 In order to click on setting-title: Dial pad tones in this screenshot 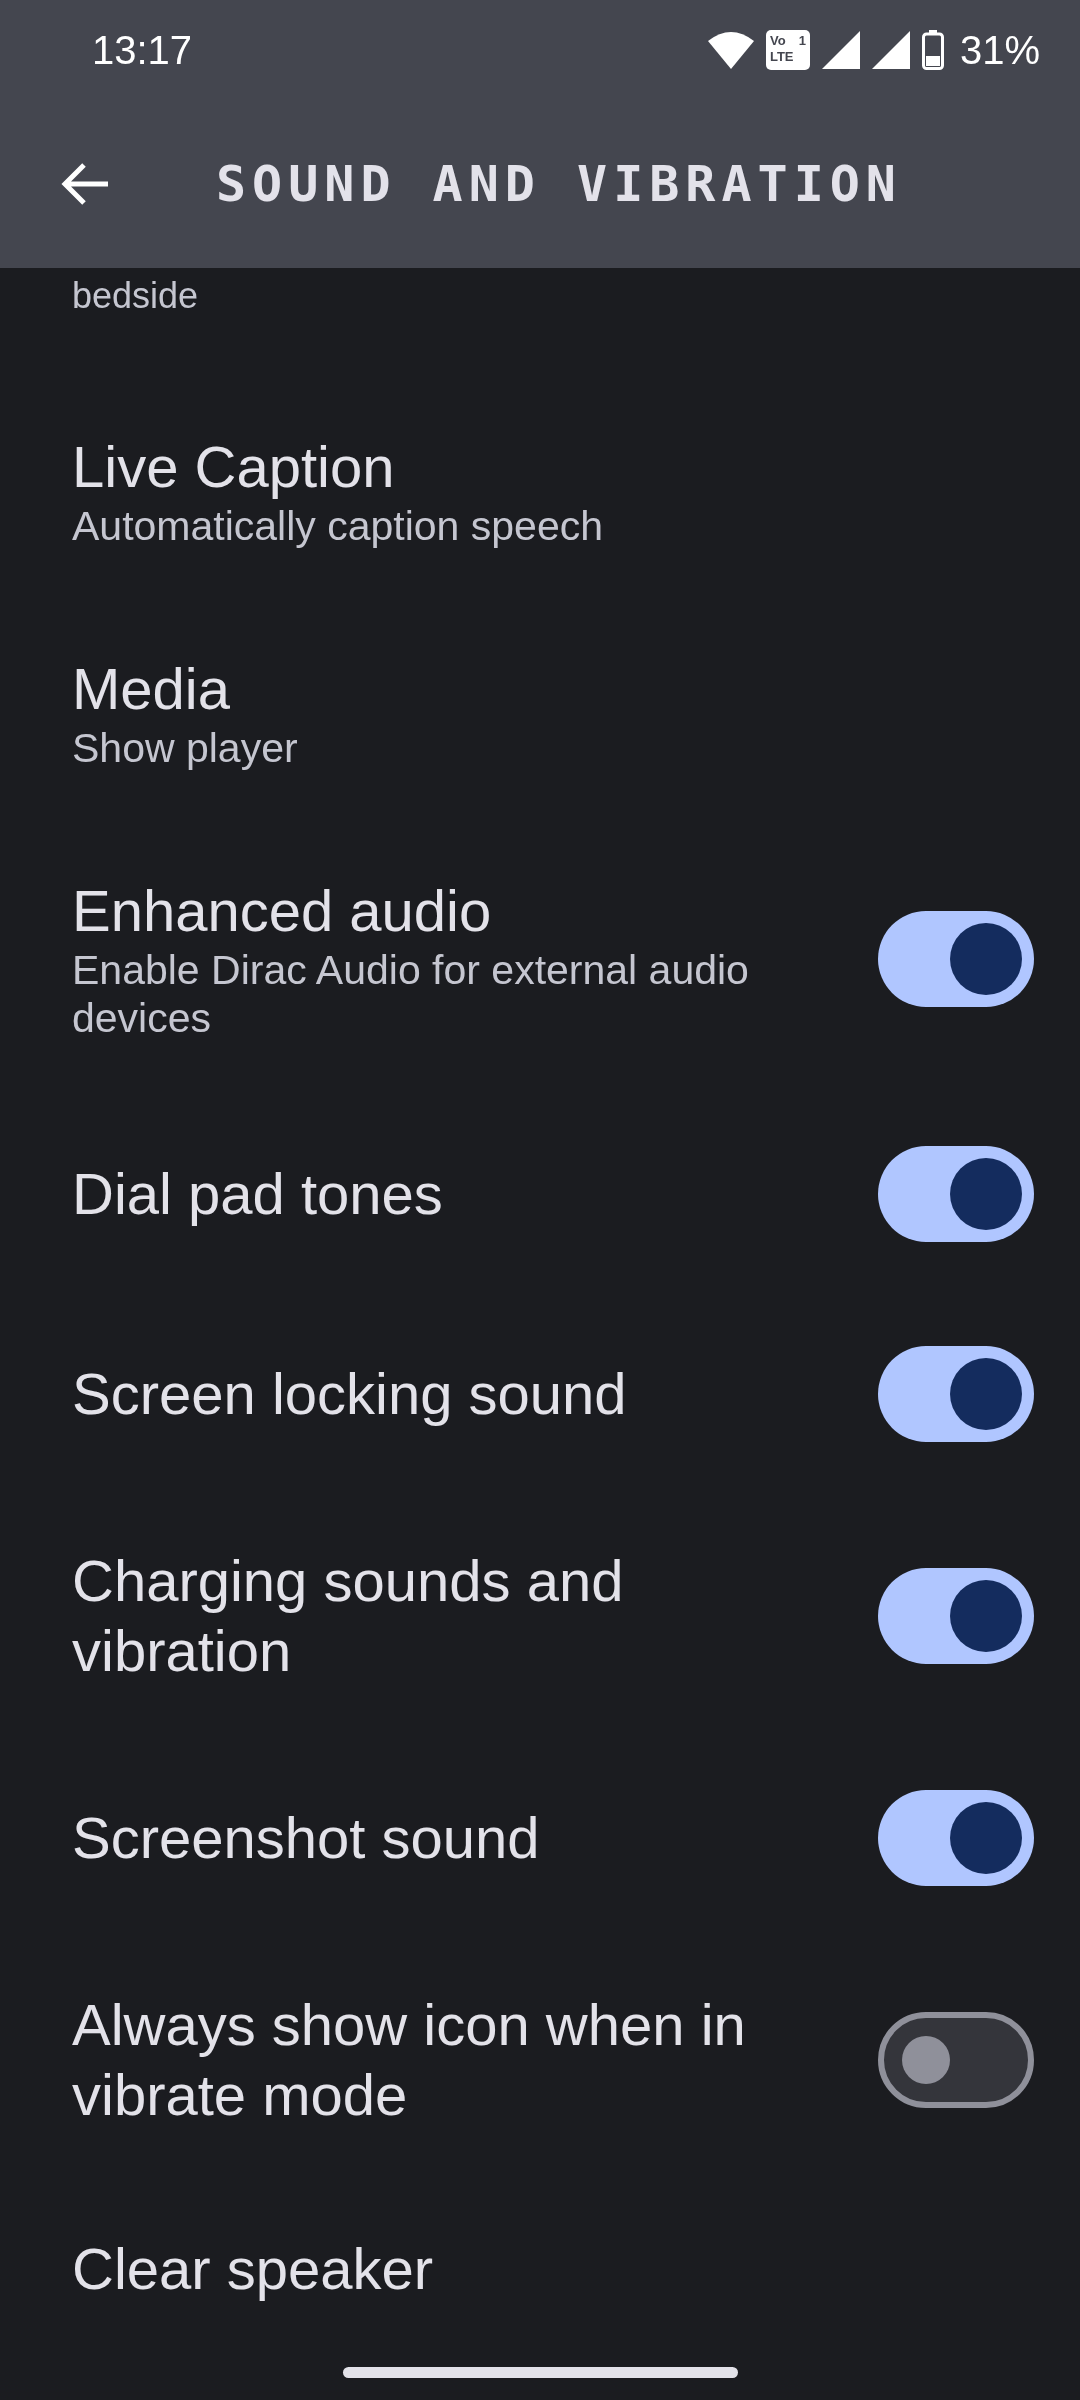, I will do `click(258, 1194)`.